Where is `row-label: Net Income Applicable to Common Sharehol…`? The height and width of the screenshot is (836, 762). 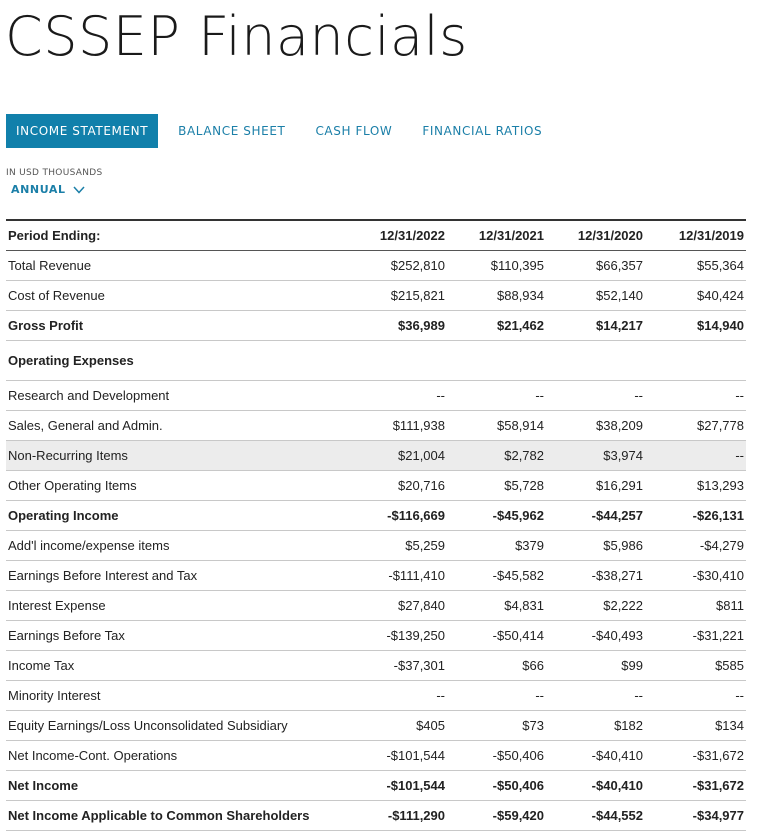
row-label: Net Income Applicable to Common Sharehol… is located at coordinates (180, 815).